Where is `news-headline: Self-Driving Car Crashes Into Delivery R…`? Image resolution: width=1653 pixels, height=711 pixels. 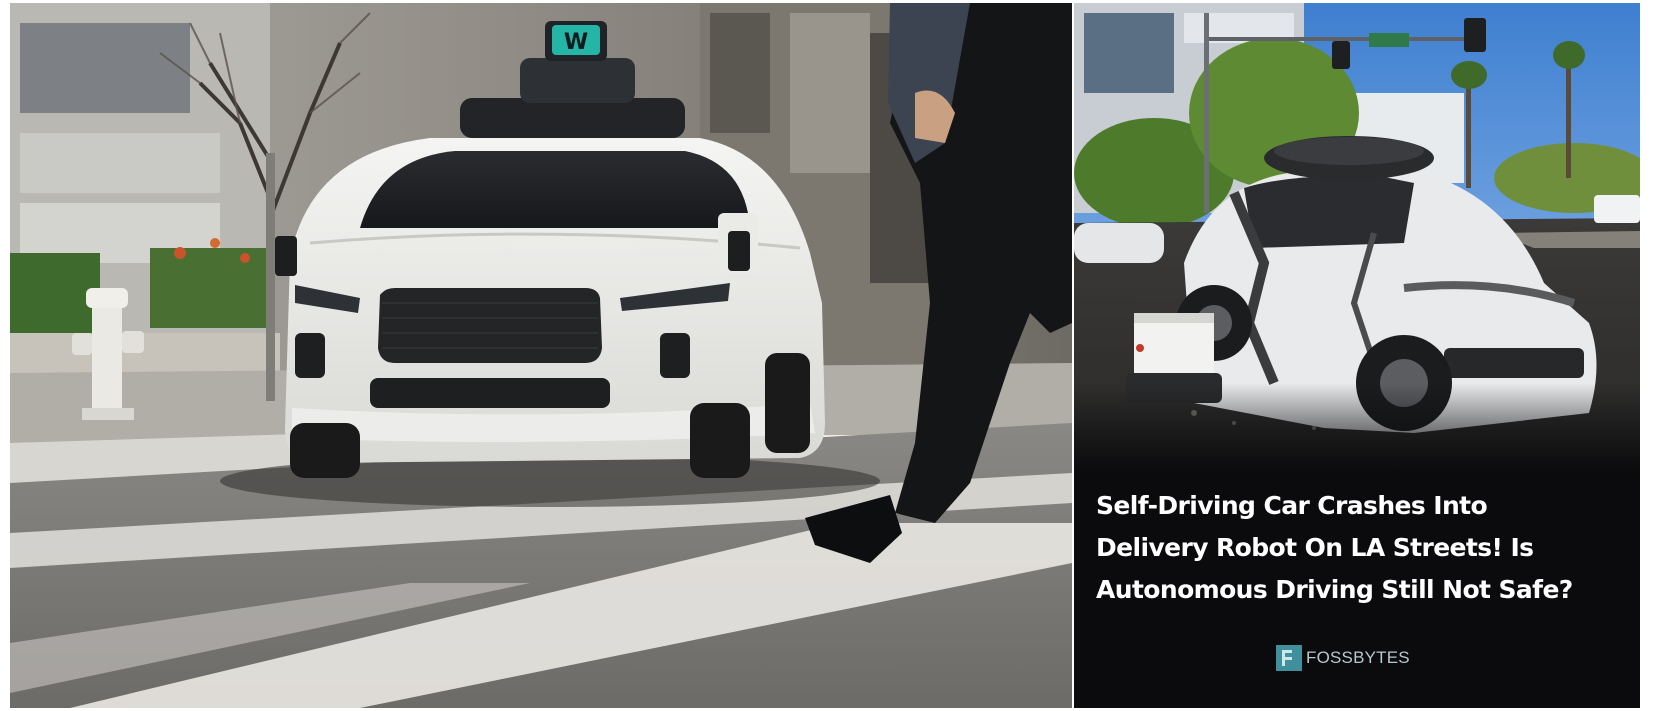 news-headline: Self-Driving Car Crashes Into Delivery R… is located at coordinates (1366, 548).